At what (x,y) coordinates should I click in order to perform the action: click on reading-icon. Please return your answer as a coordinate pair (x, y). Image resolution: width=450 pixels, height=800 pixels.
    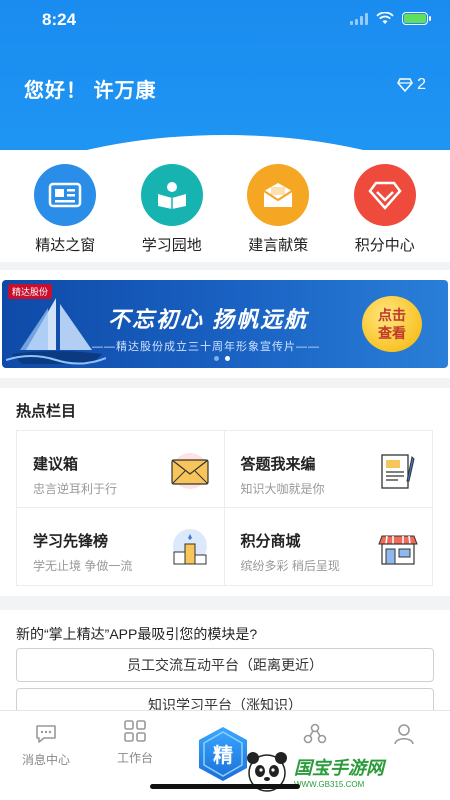
    Looking at the image, I should click on (171, 195).